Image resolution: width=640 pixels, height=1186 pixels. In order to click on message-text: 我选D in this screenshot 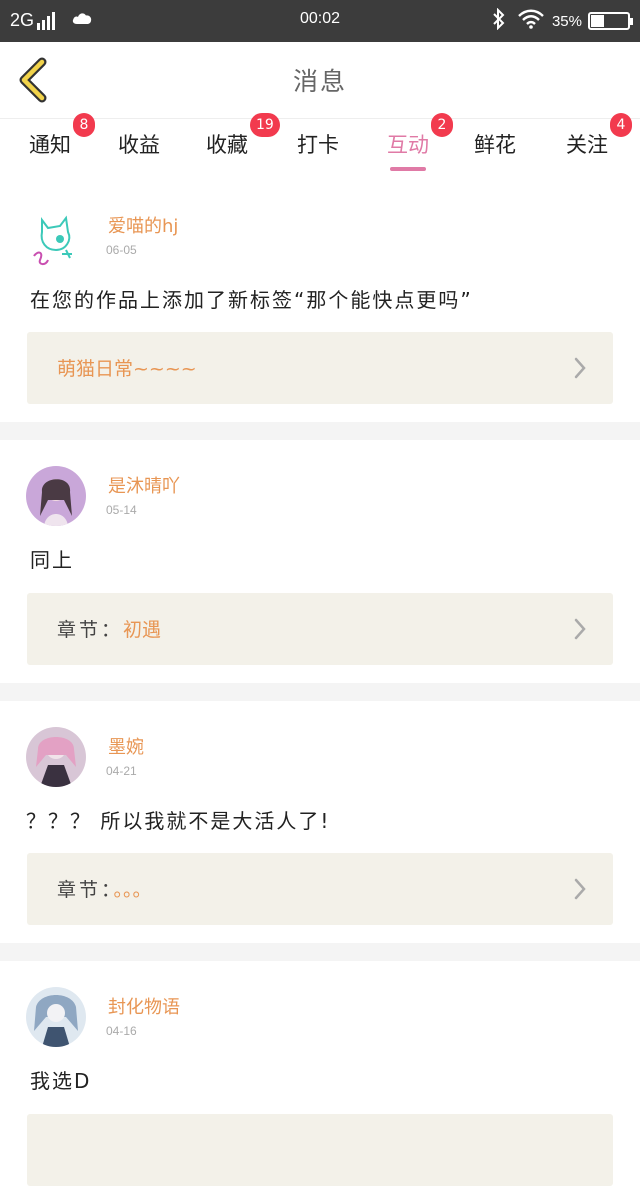, I will do `click(61, 1081)`.